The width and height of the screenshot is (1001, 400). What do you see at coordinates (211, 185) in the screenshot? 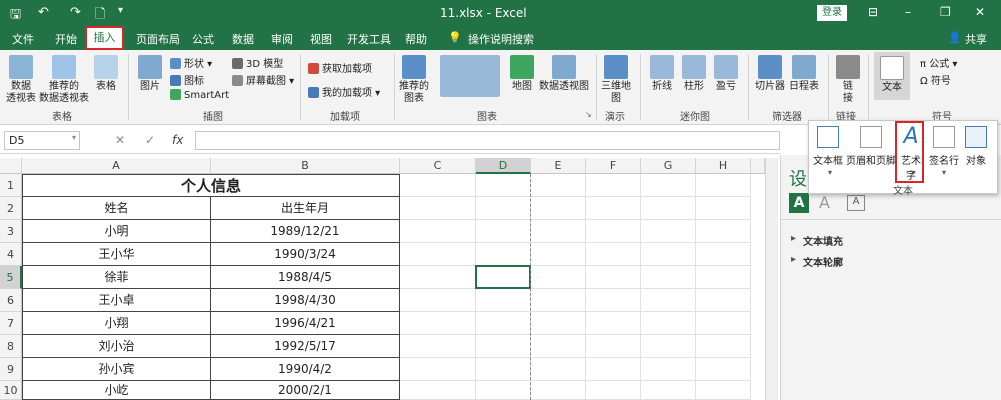
I see `table-title: 个人信息` at bounding box center [211, 185].